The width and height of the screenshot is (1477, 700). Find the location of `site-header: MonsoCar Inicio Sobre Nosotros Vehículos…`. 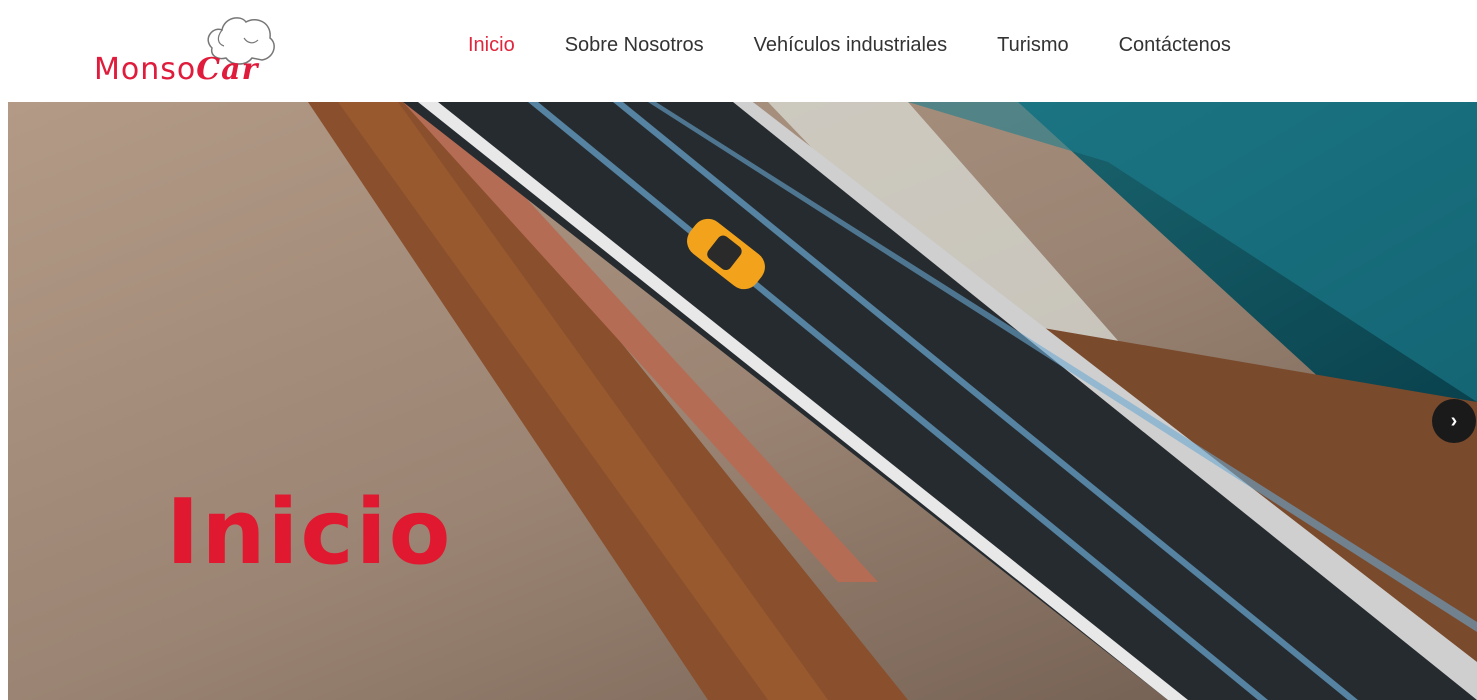

site-header: MonsoCar Inicio Sobre Nosotros Vehículos… is located at coordinates (738, 51).